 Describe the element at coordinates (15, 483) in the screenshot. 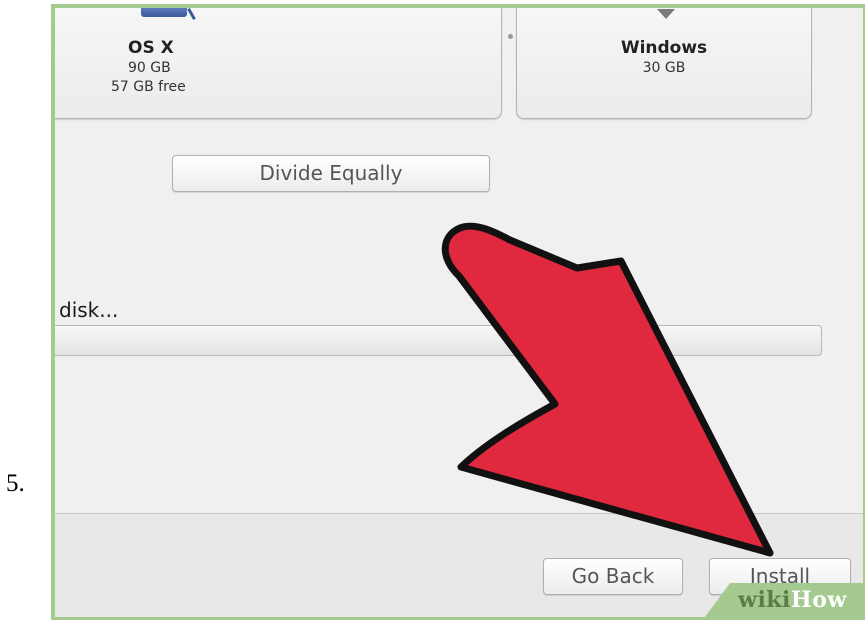

I see `step-number: 5.` at that location.